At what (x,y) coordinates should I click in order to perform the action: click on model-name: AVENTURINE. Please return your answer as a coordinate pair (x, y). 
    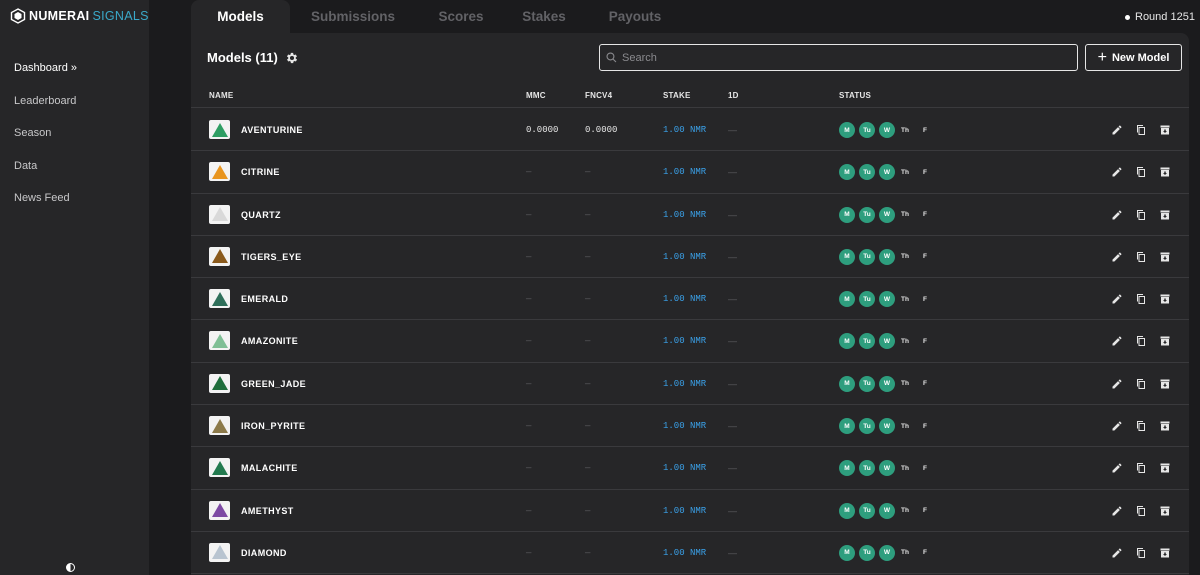
    Looking at the image, I should click on (272, 130).